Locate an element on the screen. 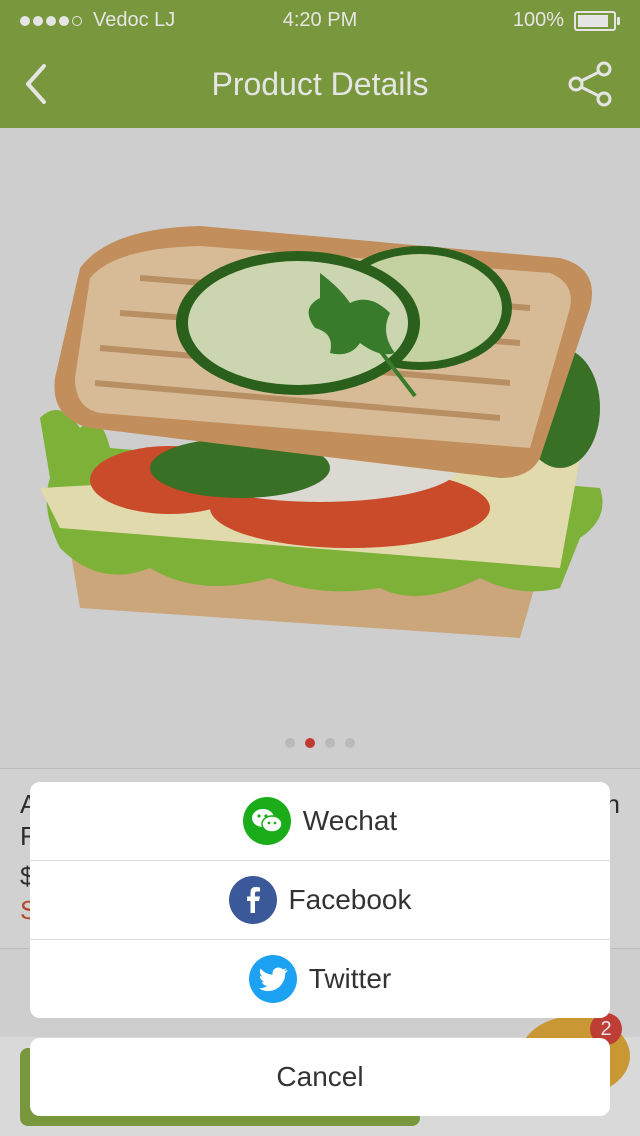 Image resolution: width=640 pixels, height=1136 pixels. share-option-twitter: Twitter is located at coordinates (320, 979).